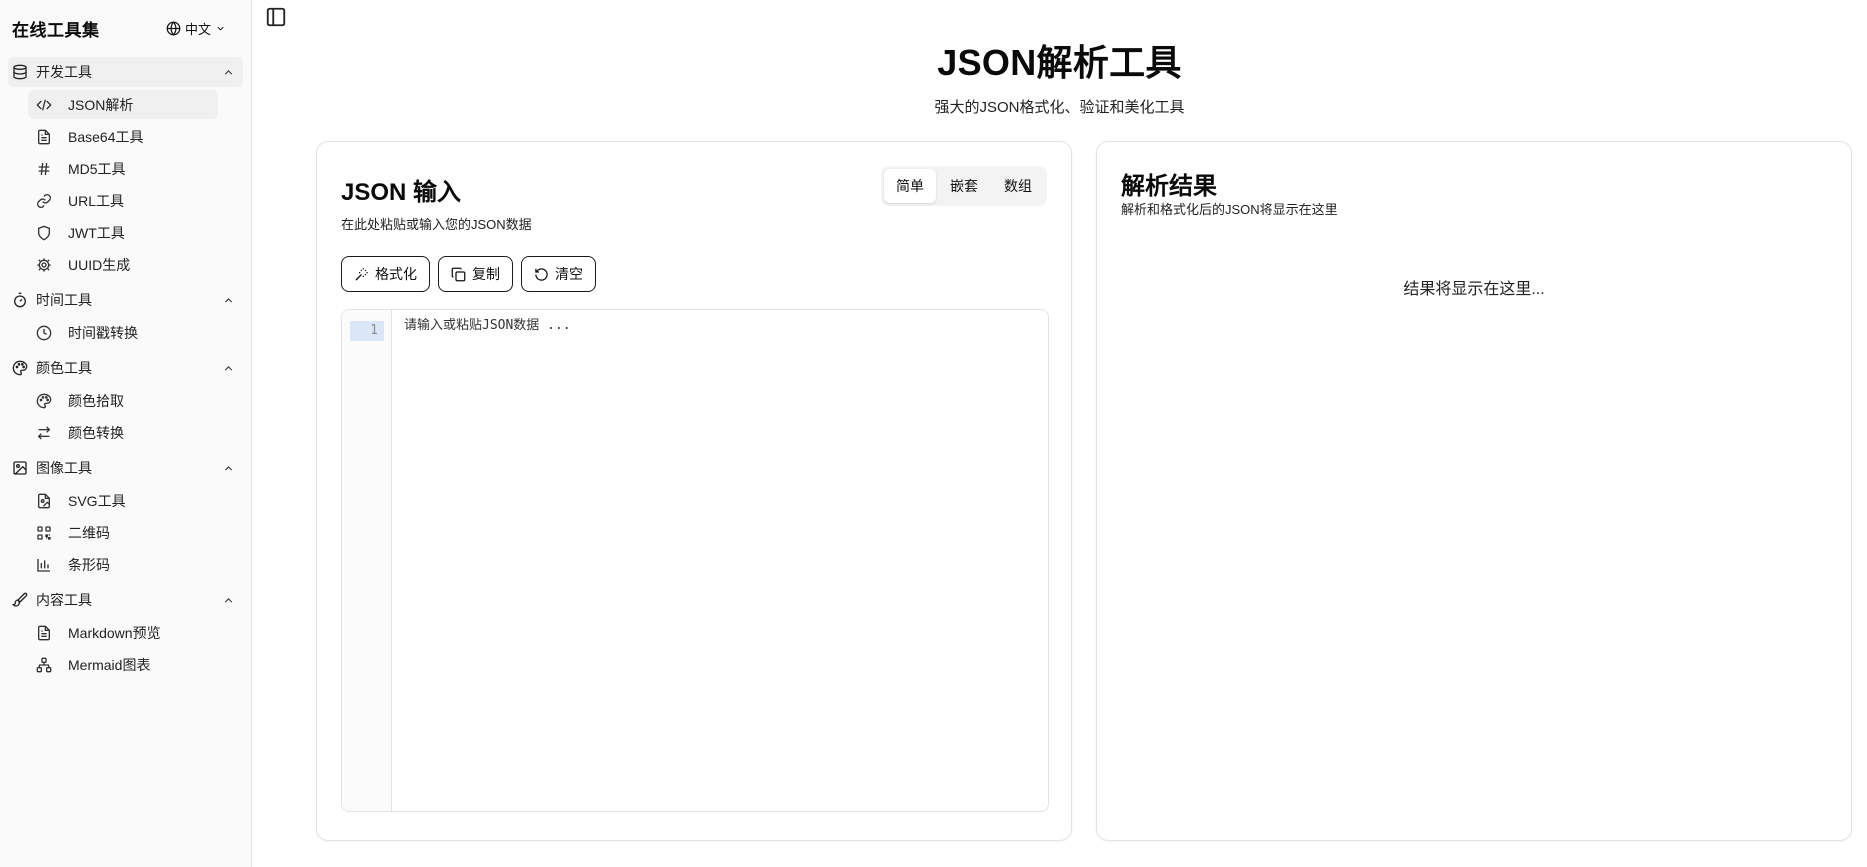  I want to click on sidebar-item-label: JWT工具, so click(96, 232).